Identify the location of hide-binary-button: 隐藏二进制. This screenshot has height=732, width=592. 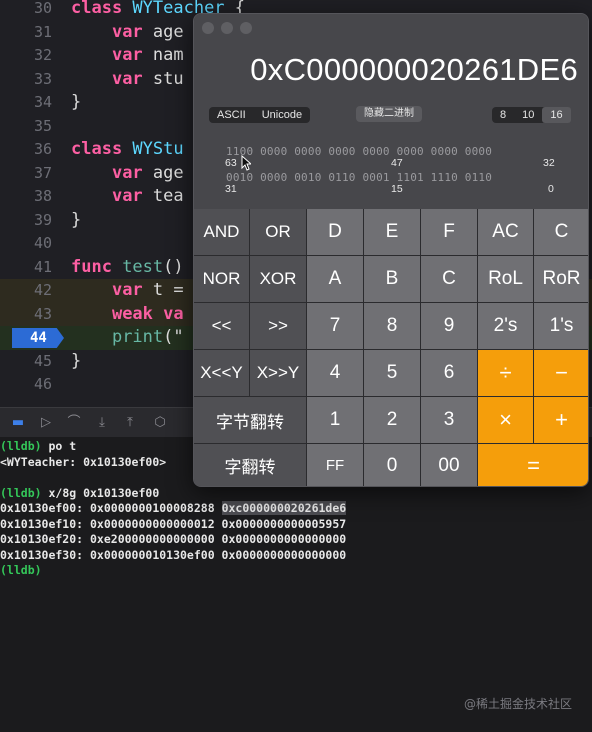
(389, 114).